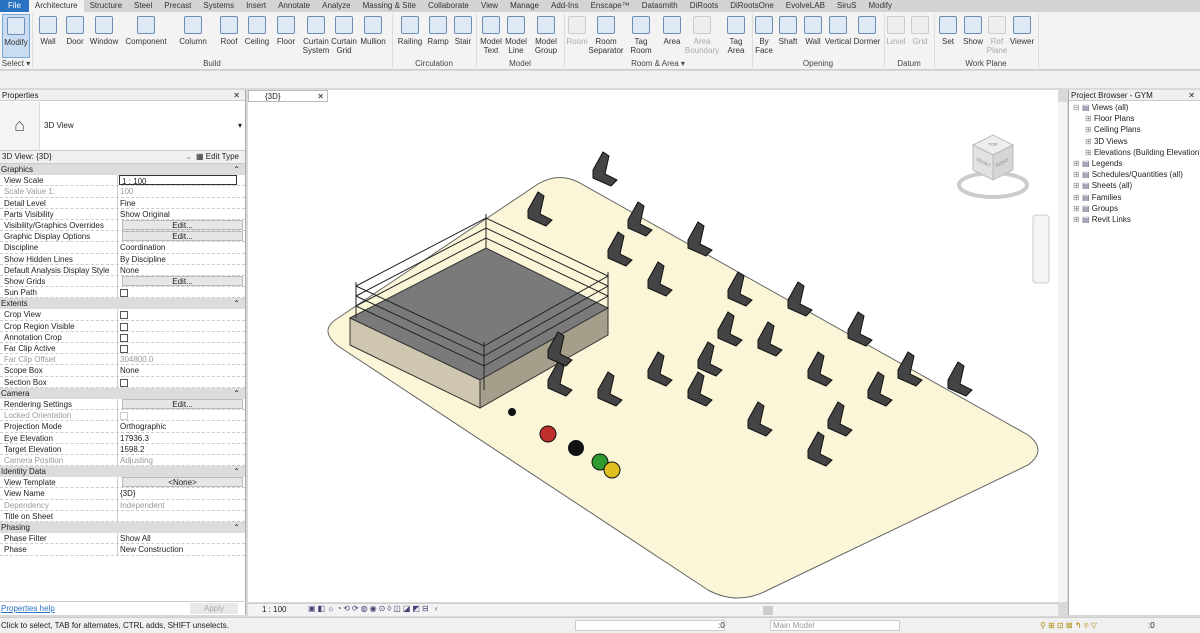  What do you see at coordinates (240, 125) in the screenshot?
I see `dropdown-arrow-icon: ▾` at bounding box center [240, 125].